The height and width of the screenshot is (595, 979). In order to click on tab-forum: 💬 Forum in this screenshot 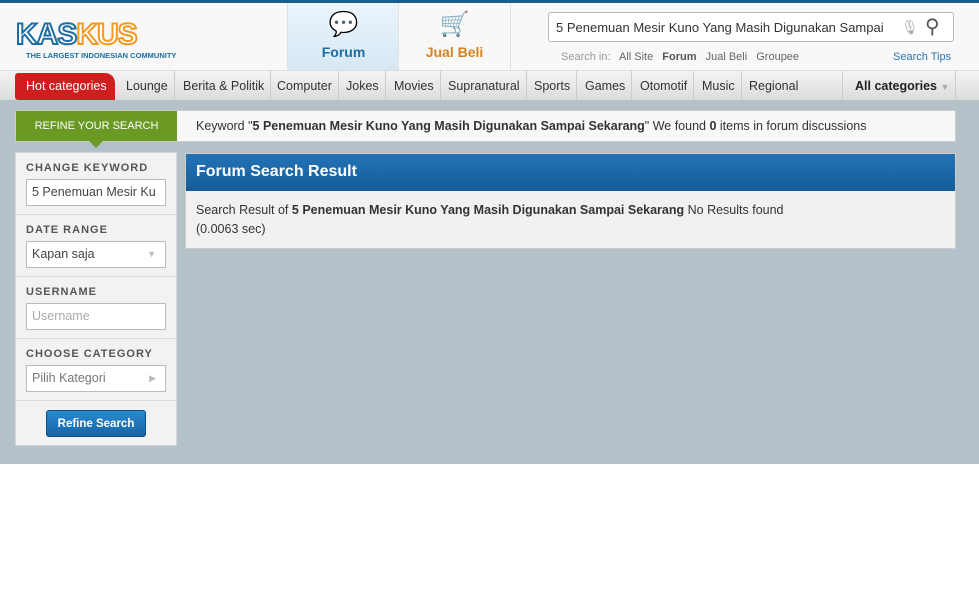, I will do `click(343, 36)`.